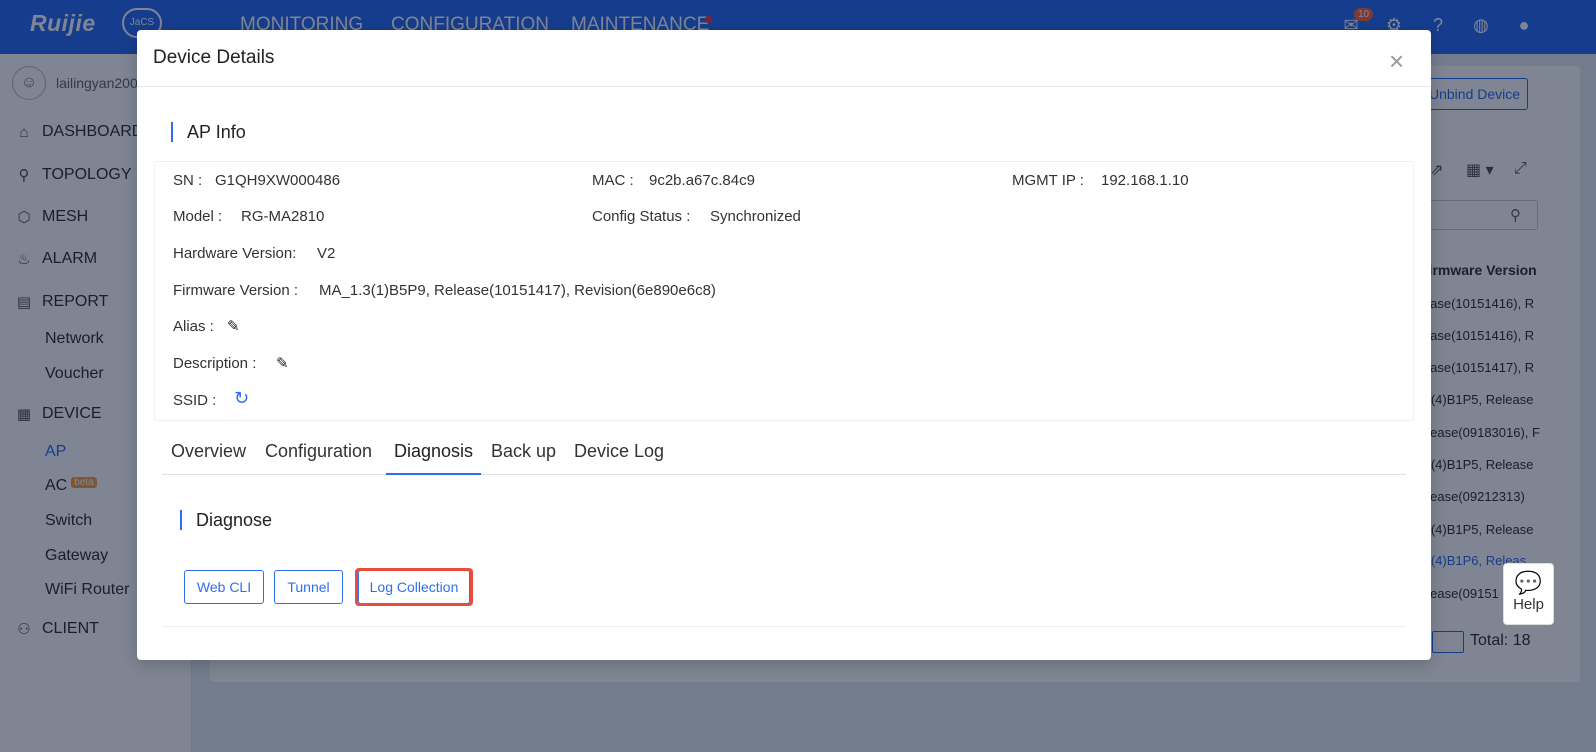 The height and width of the screenshot is (752, 1596). What do you see at coordinates (318, 458) in the screenshot?
I see `tab-configuration: Configuration` at bounding box center [318, 458].